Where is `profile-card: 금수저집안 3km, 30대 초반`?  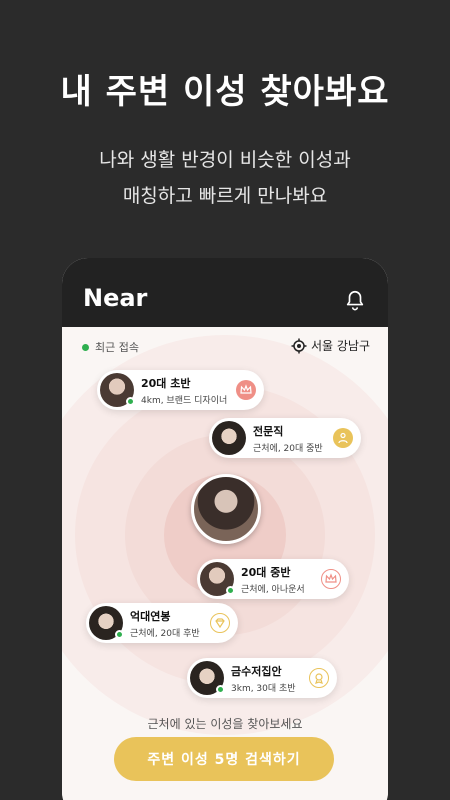 profile-card: 금수저집안 3km, 30대 초반 is located at coordinates (262, 678).